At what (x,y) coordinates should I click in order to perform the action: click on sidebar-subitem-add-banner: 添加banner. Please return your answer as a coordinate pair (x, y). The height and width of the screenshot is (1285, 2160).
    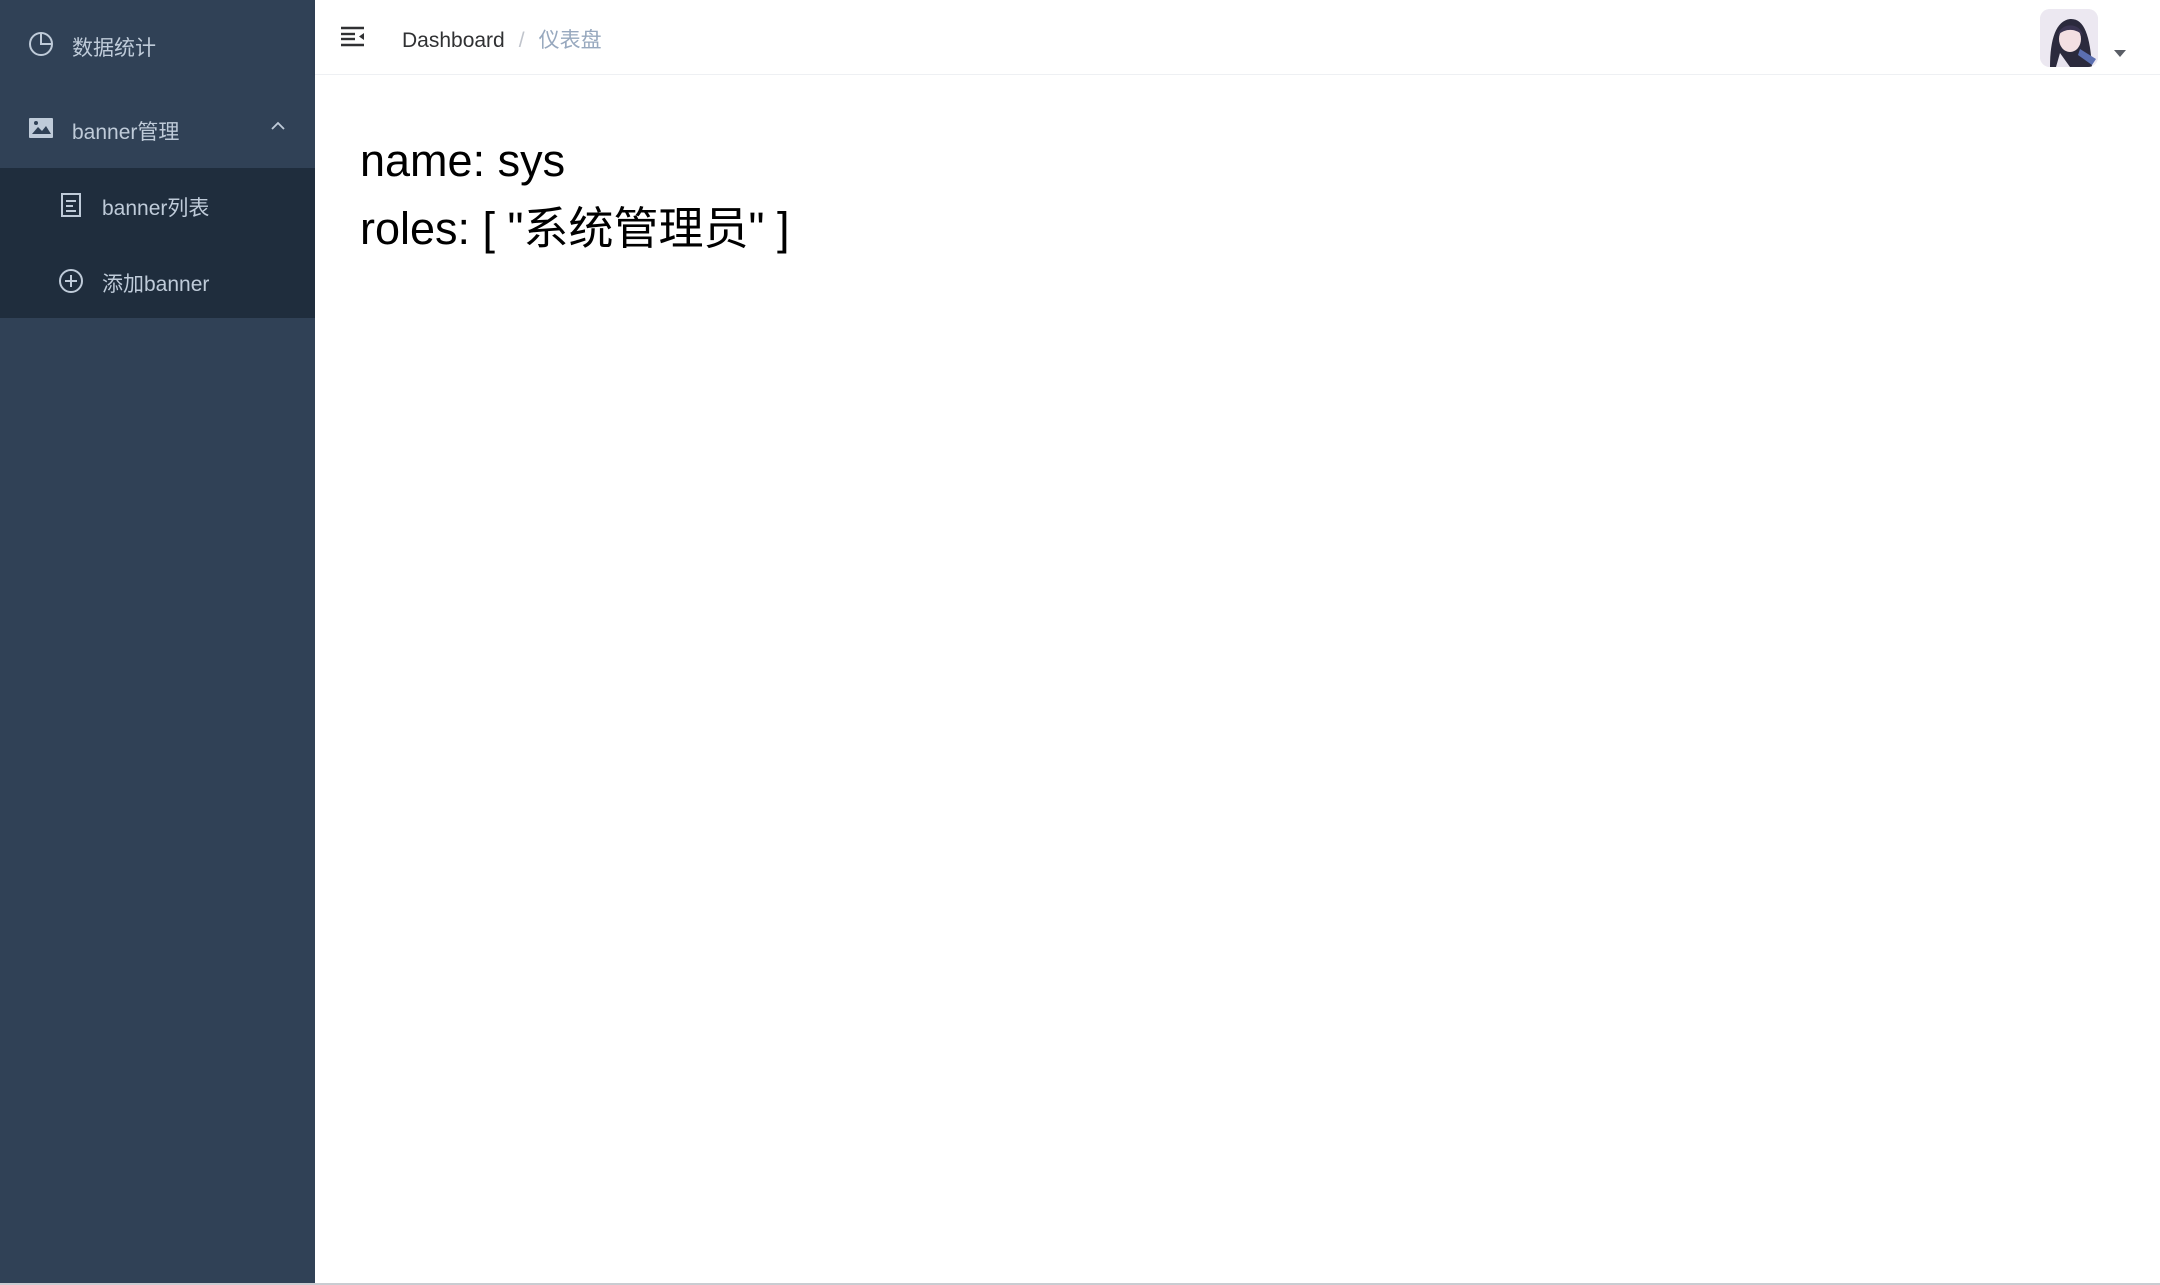
    Looking at the image, I should click on (157, 281).